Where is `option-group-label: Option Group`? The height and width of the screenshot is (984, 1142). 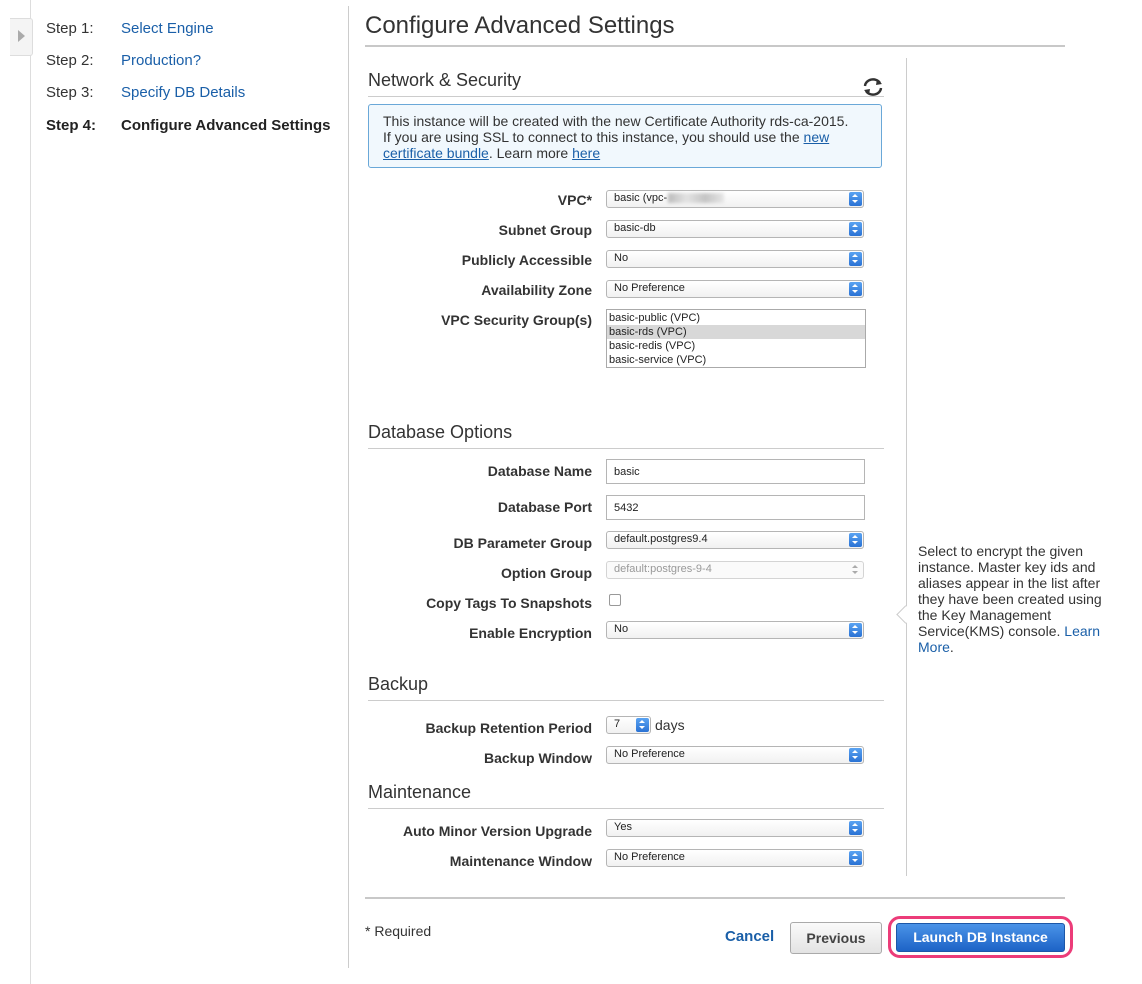 option-group-label: Option Group is located at coordinates (546, 573).